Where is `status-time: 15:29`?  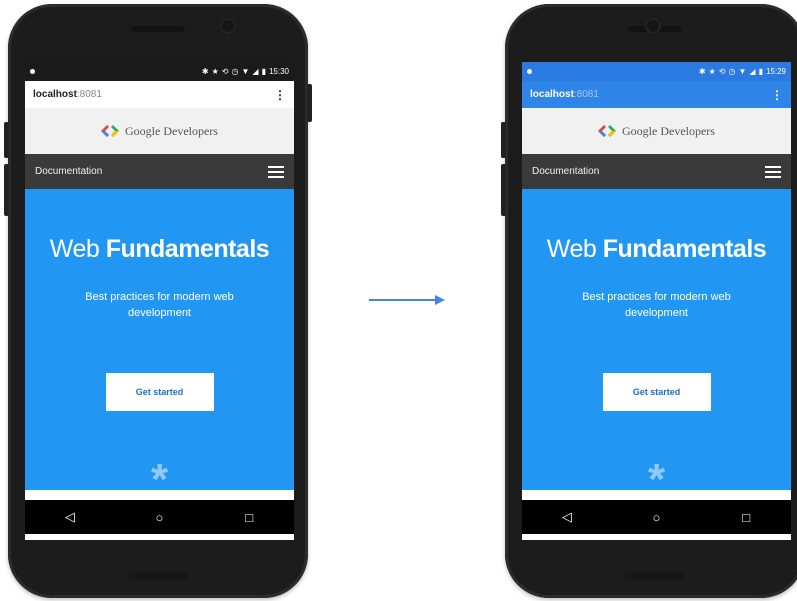
status-time: 15:29 is located at coordinates (775, 71).